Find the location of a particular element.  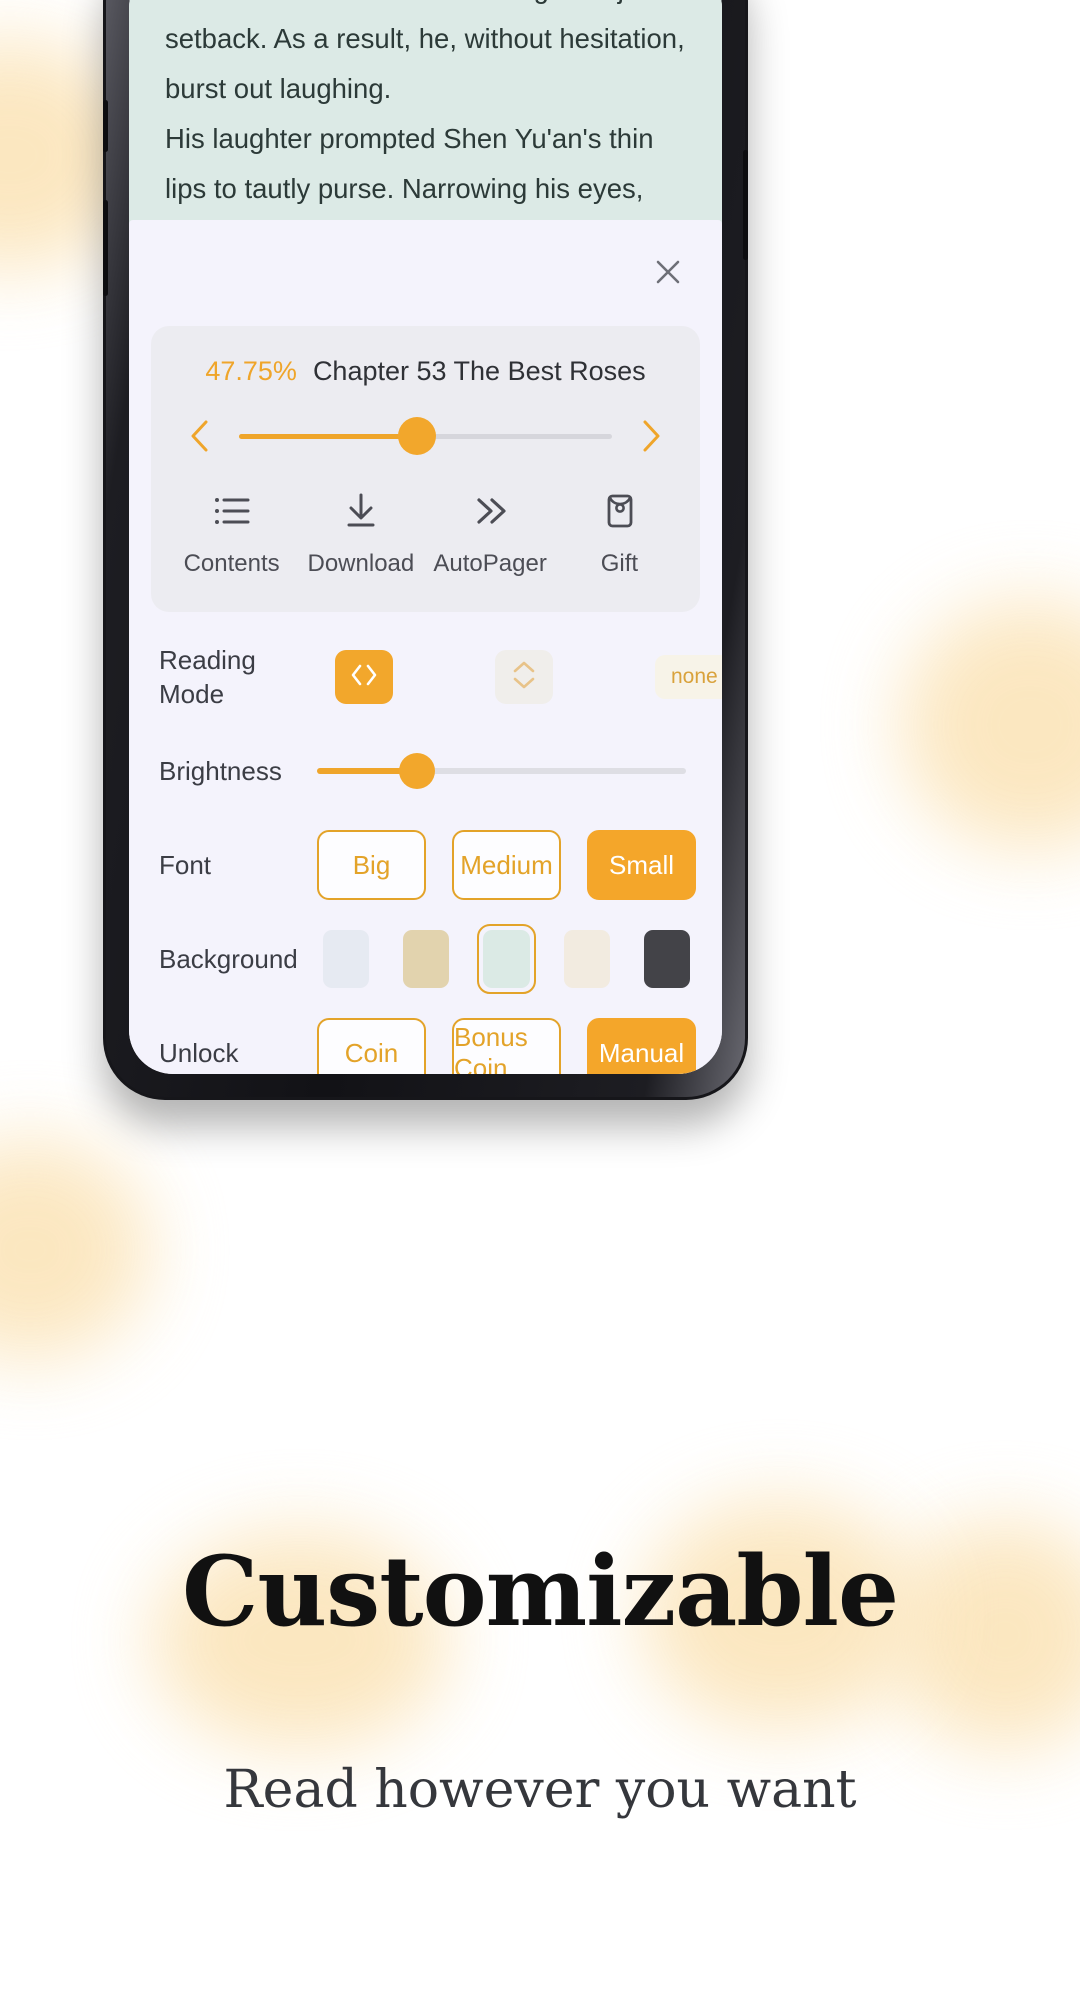

vertical-scroll-icon is located at coordinates (524, 677).